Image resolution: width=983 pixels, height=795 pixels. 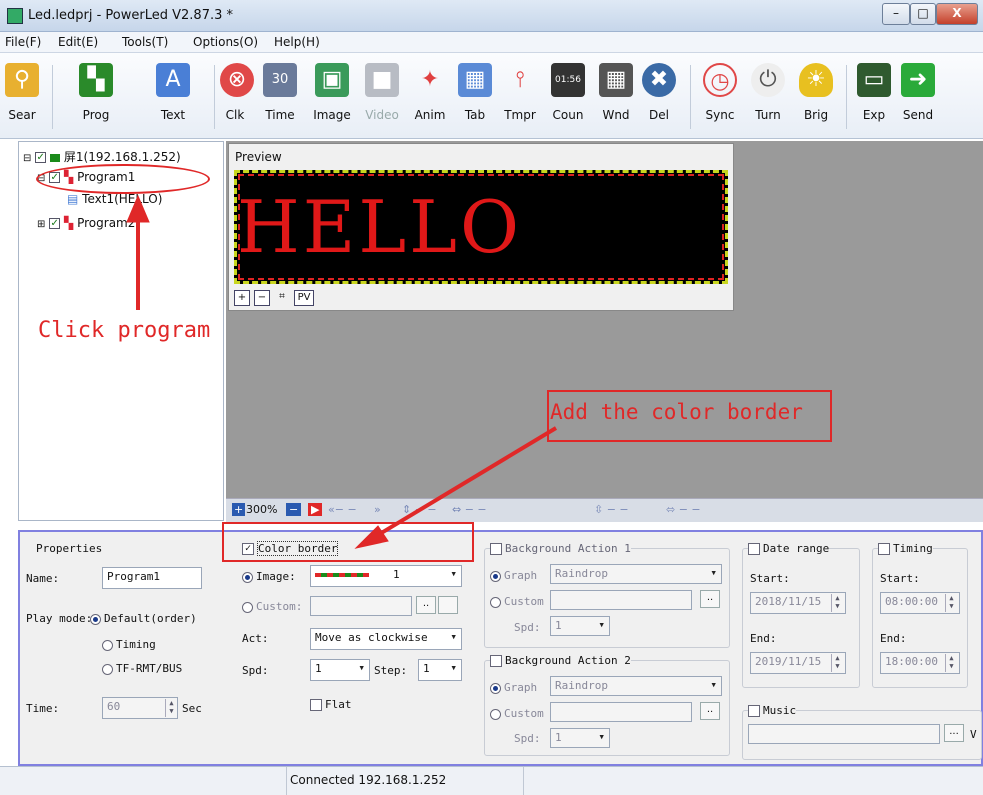 What do you see at coordinates (269, 576) in the screenshot?
I see `image-radio: Image:` at bounding box center [269, 576].